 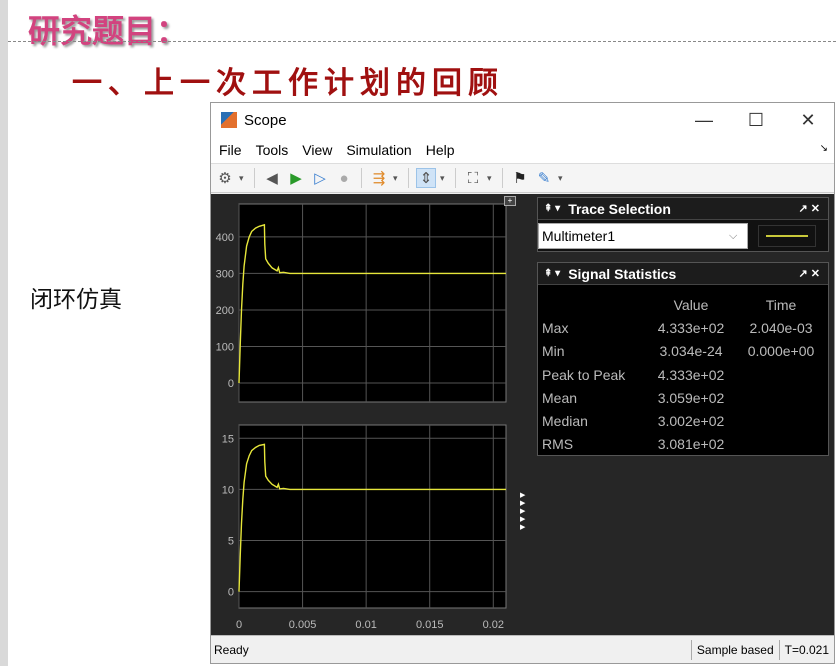 I want to click on sample-mode: Sample based, so click(x=734, y=649).